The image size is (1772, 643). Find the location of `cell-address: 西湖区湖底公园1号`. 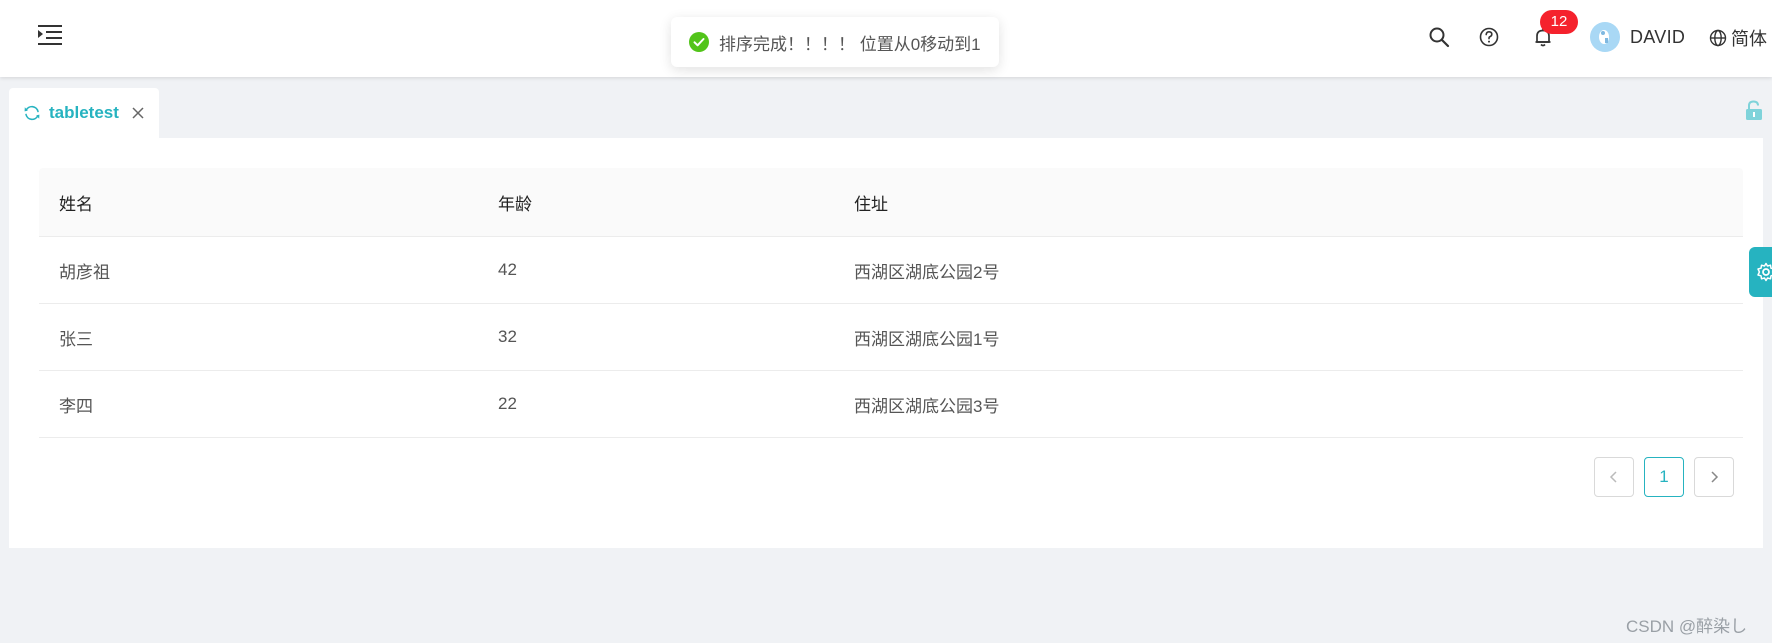

cell-address: 西湖区湖底公园1号 is located at coordinates (927, 339).